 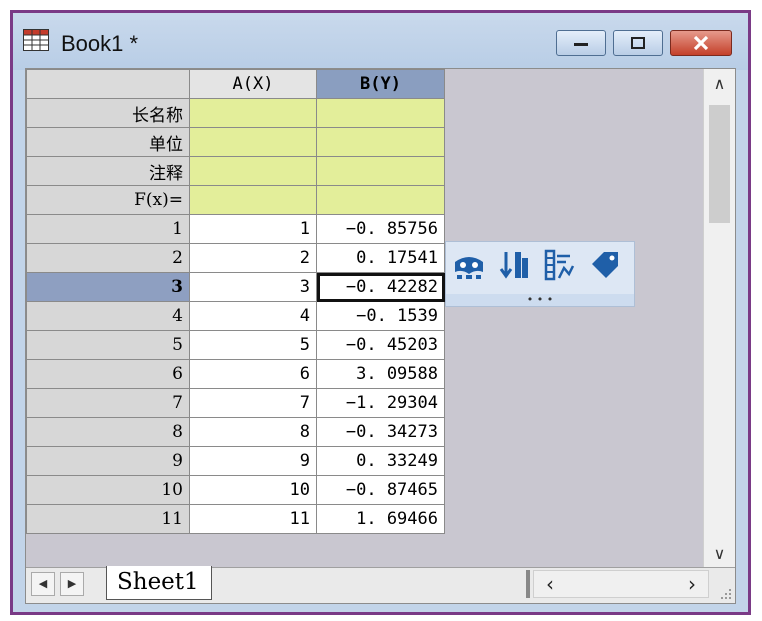 I want to click on cell-a: 8, so click(x=253, y=432).